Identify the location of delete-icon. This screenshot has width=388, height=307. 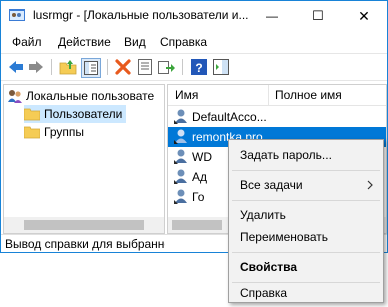
(123, 67).